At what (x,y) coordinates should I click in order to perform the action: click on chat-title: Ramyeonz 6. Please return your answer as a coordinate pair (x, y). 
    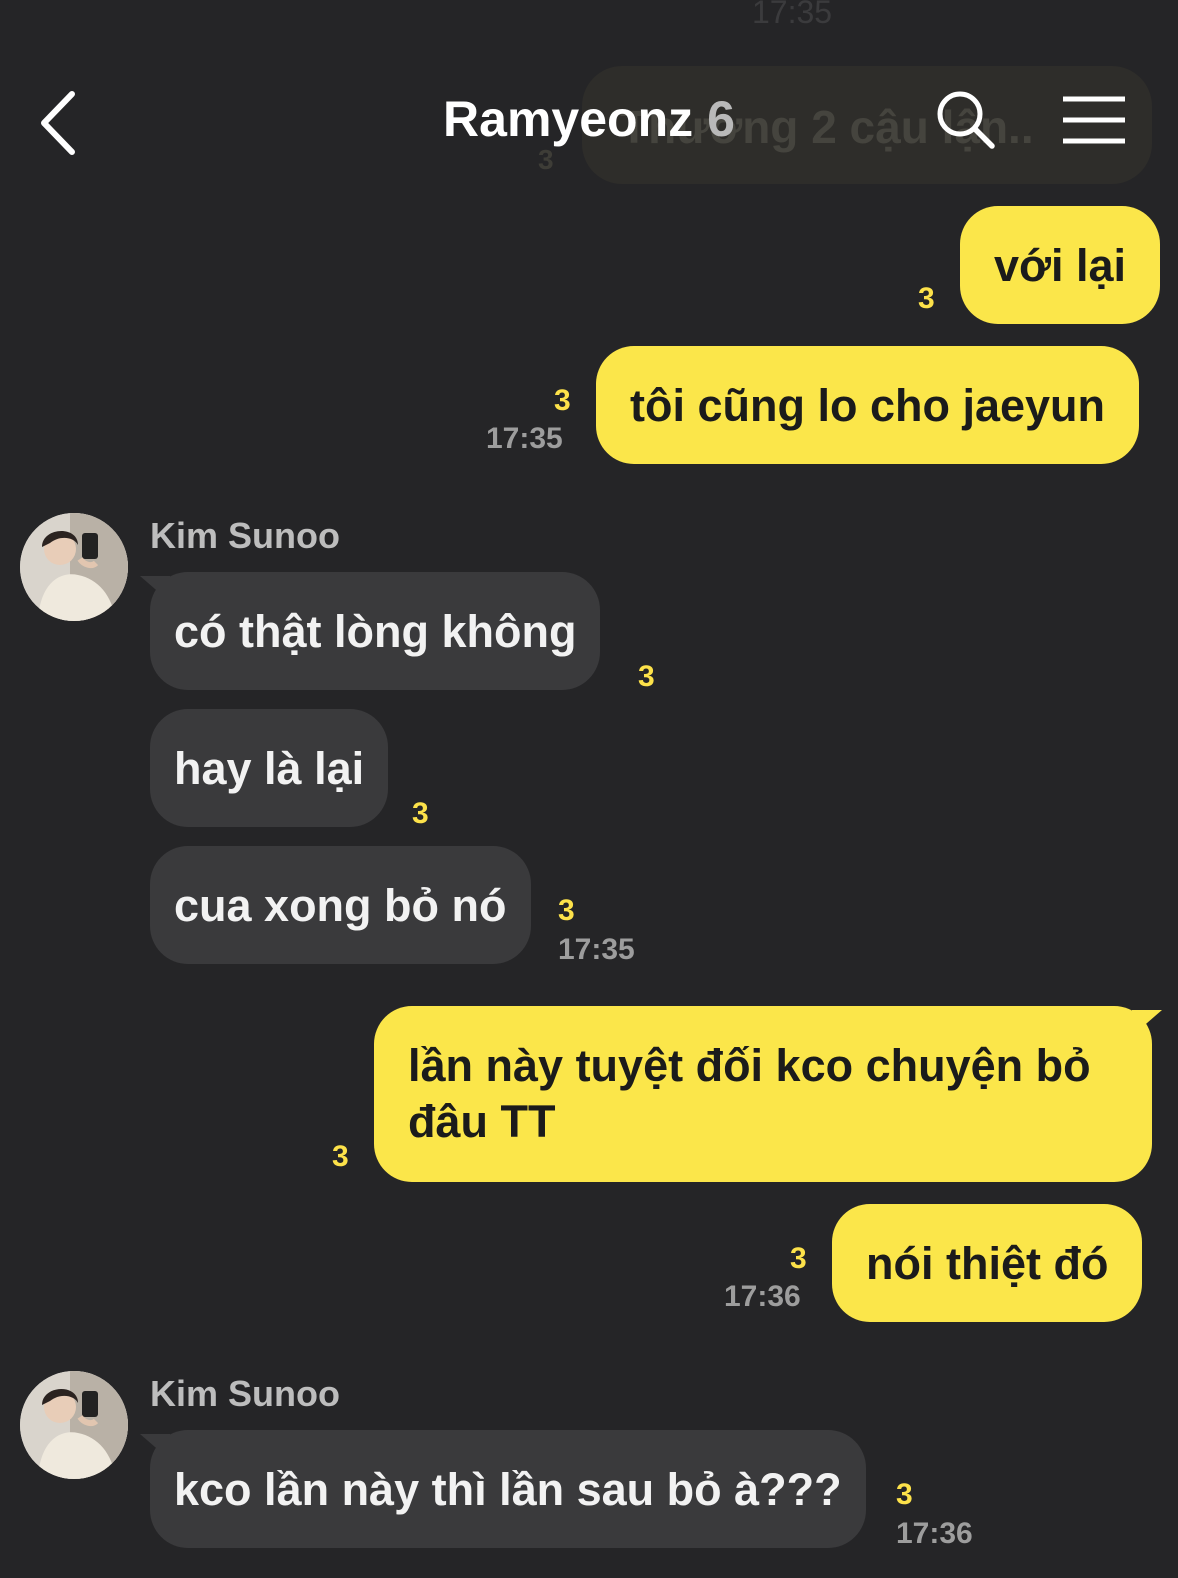
    Looking at the image, I should click on (589, 119).